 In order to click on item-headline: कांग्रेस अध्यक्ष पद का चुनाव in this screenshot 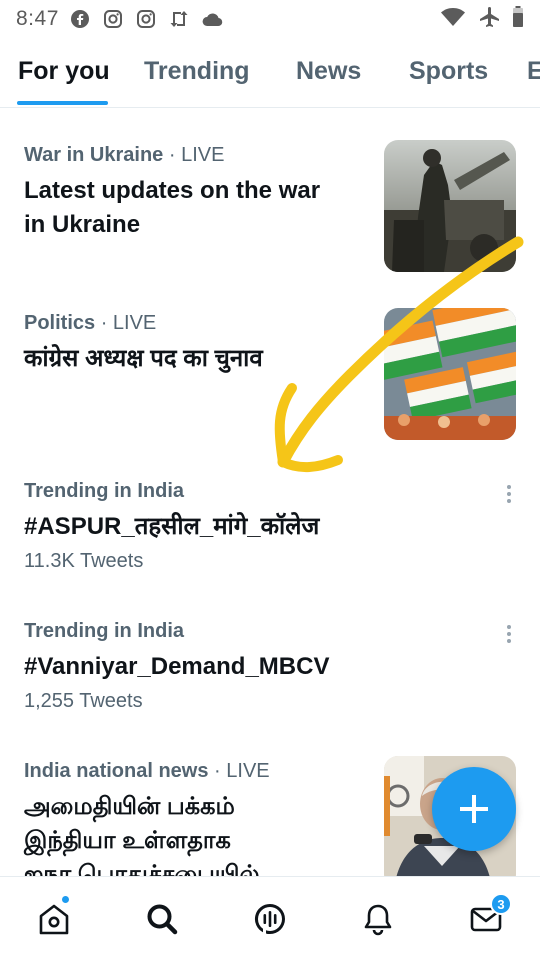, I will do `click(194, 359)`.